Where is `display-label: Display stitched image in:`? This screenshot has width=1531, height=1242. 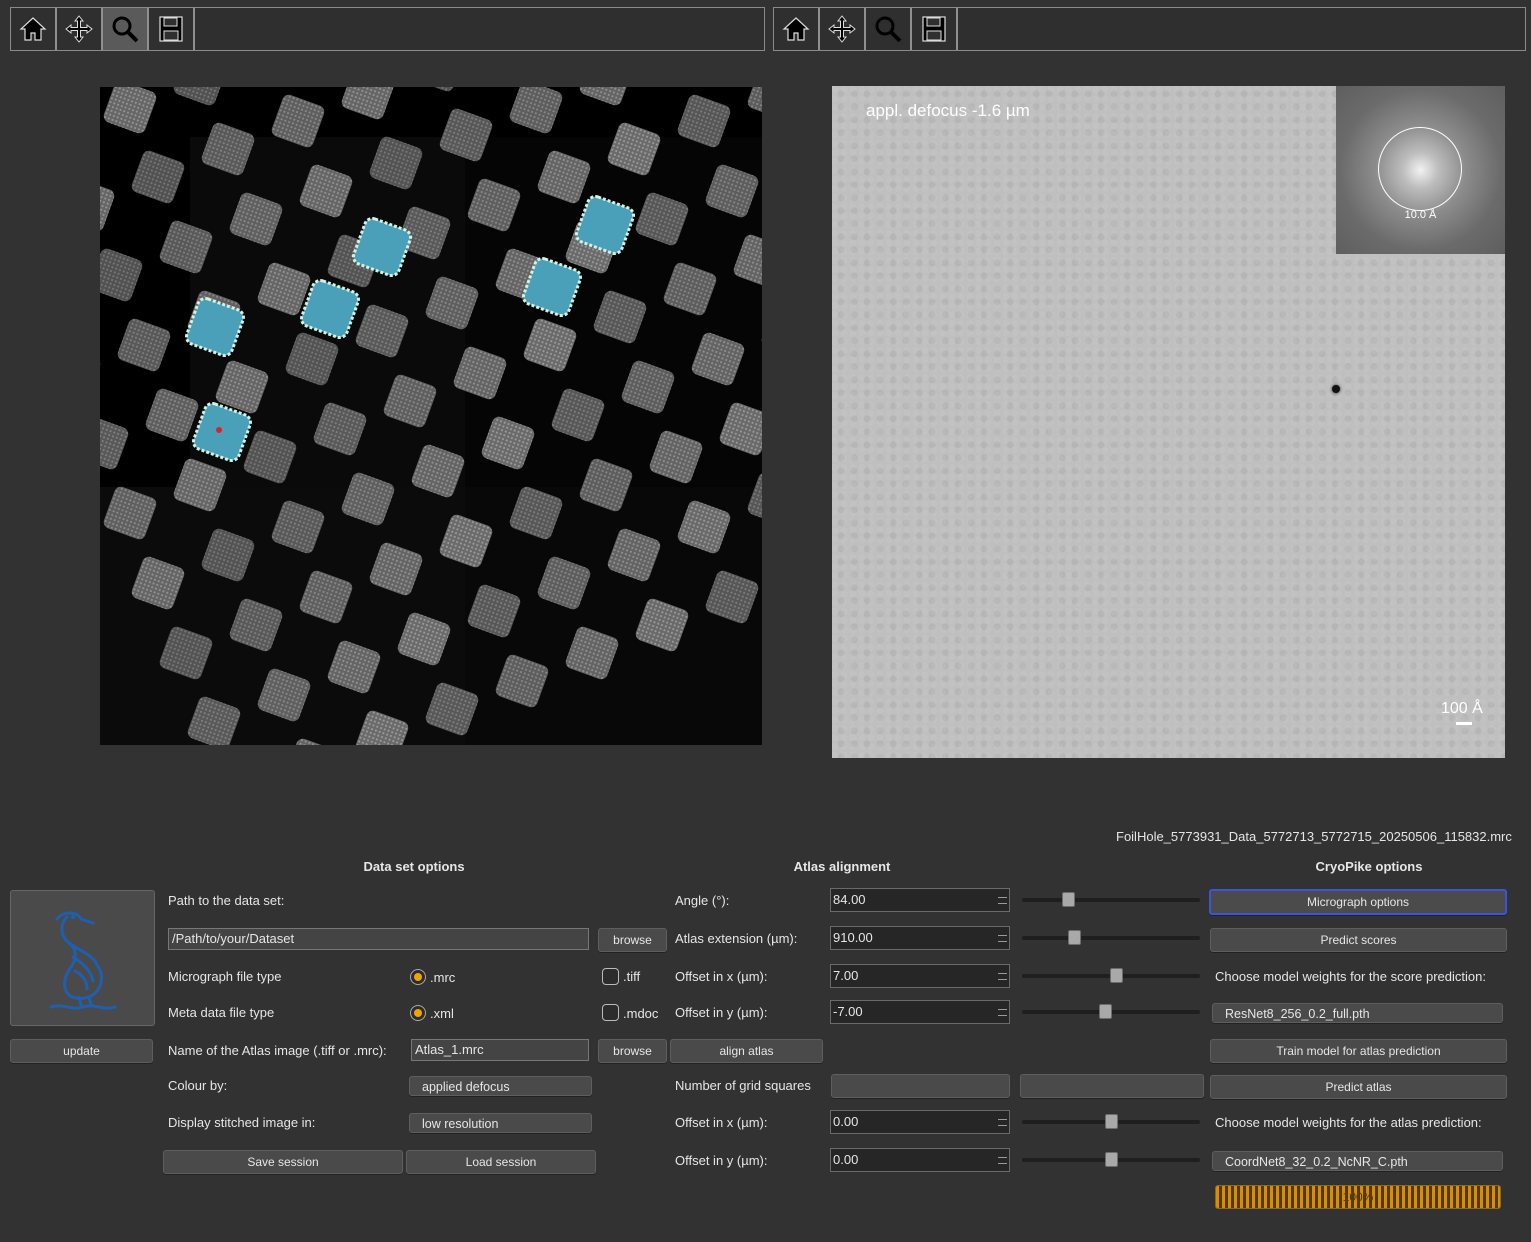
display-label: Display stitched image in: is located at coordinates (242, 1122).